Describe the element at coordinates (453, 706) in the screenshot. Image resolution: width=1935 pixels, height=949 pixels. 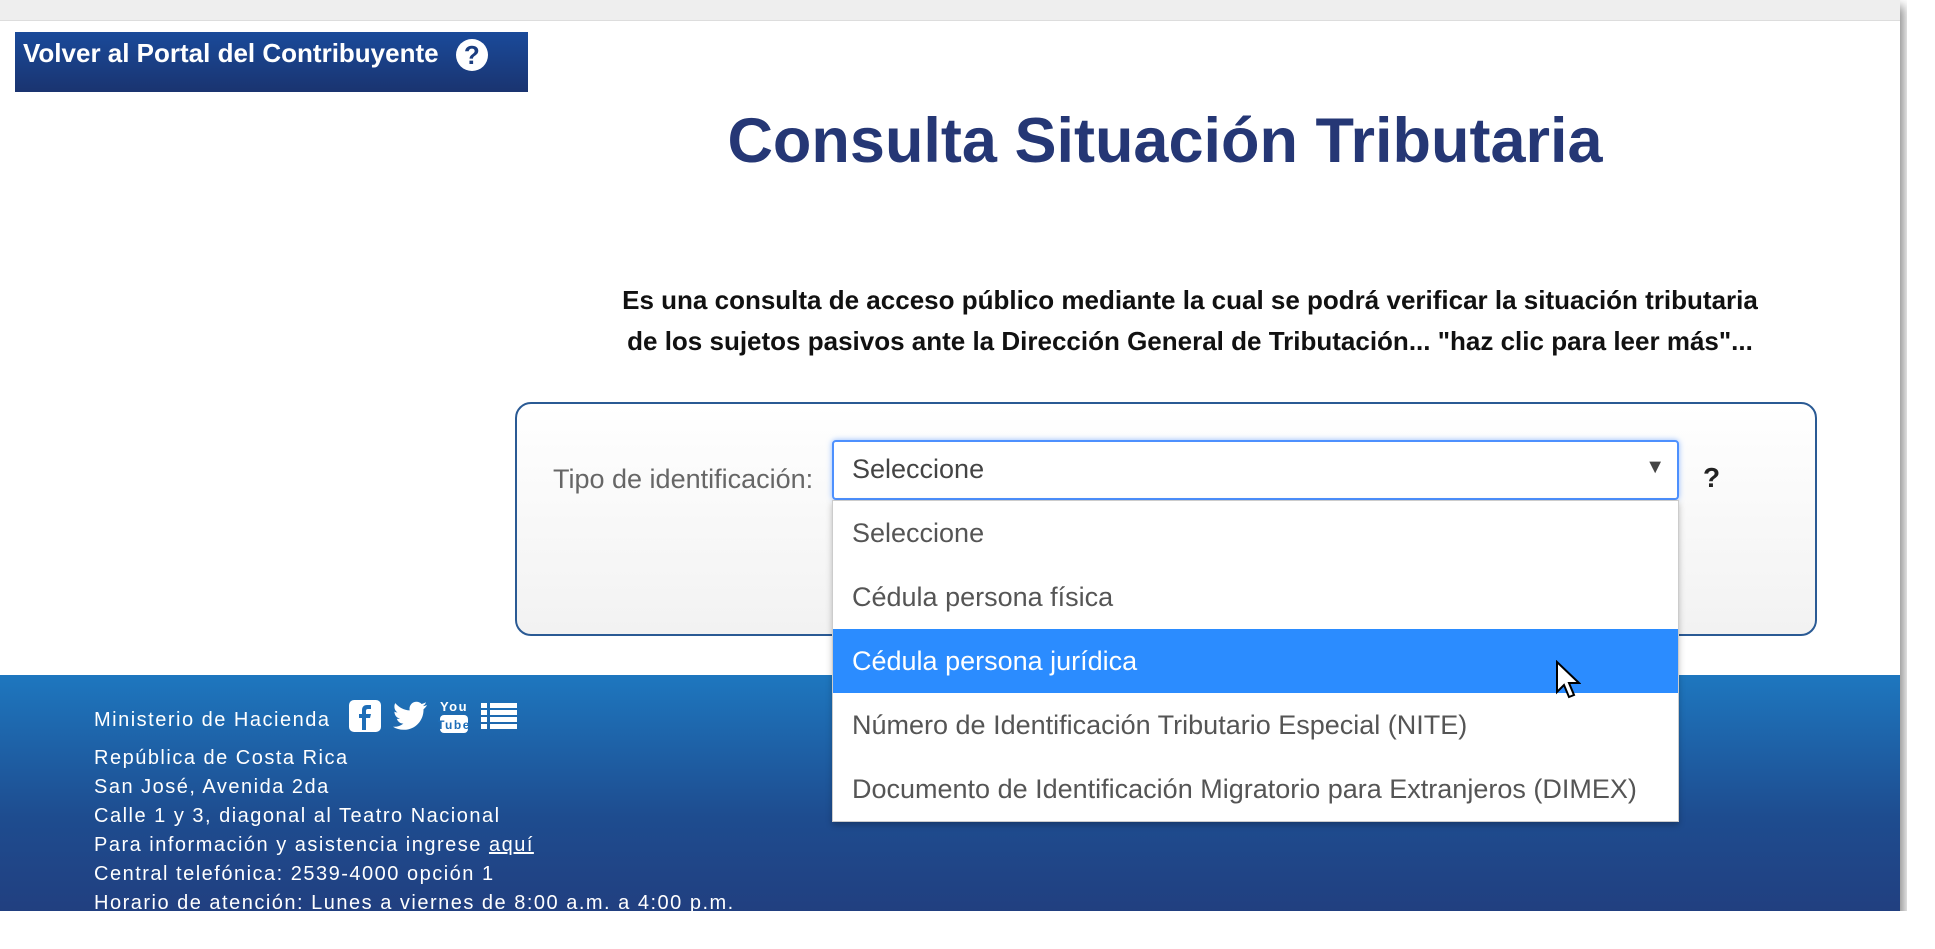
I see `svg-text: You` at that location.